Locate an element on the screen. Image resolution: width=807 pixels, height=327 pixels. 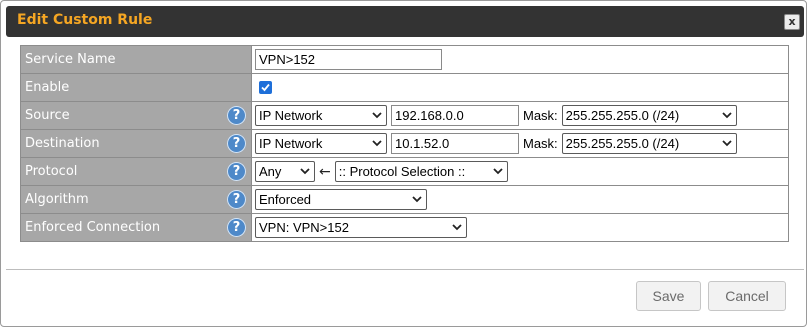
protocol-label: Protocol ? is located at coordinates (136, 171).